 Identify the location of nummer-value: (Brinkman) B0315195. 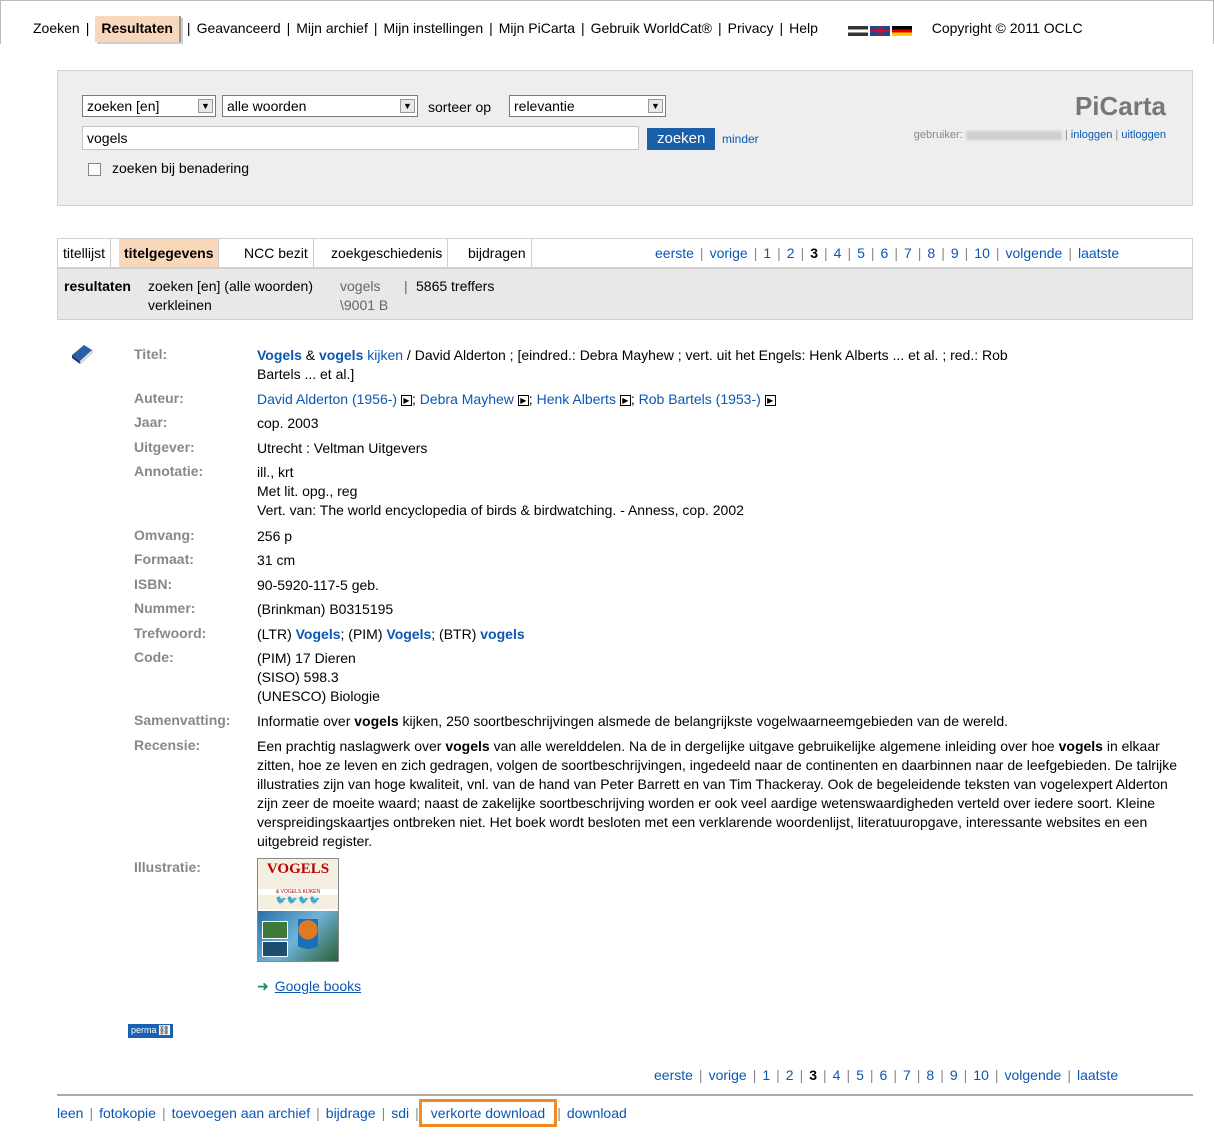
(325, 609).